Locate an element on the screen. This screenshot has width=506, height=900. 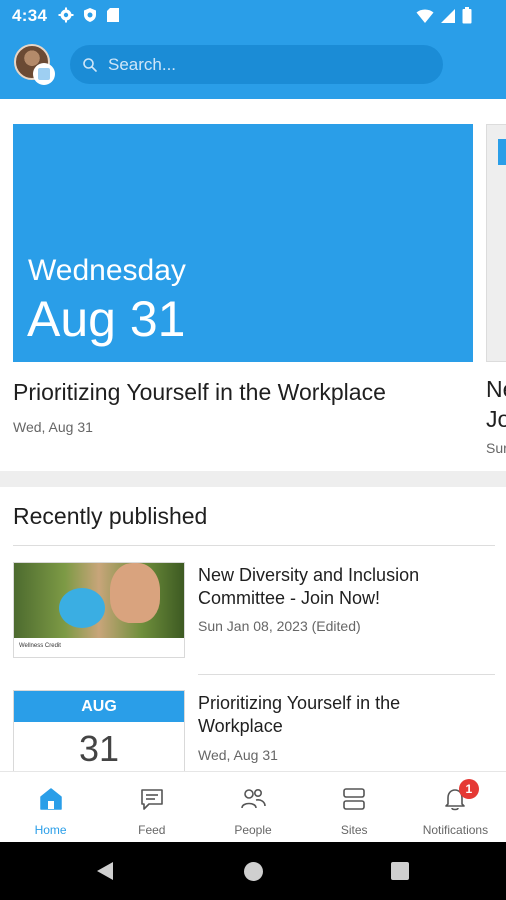
sites-icon is located at coordinates (354, 799).